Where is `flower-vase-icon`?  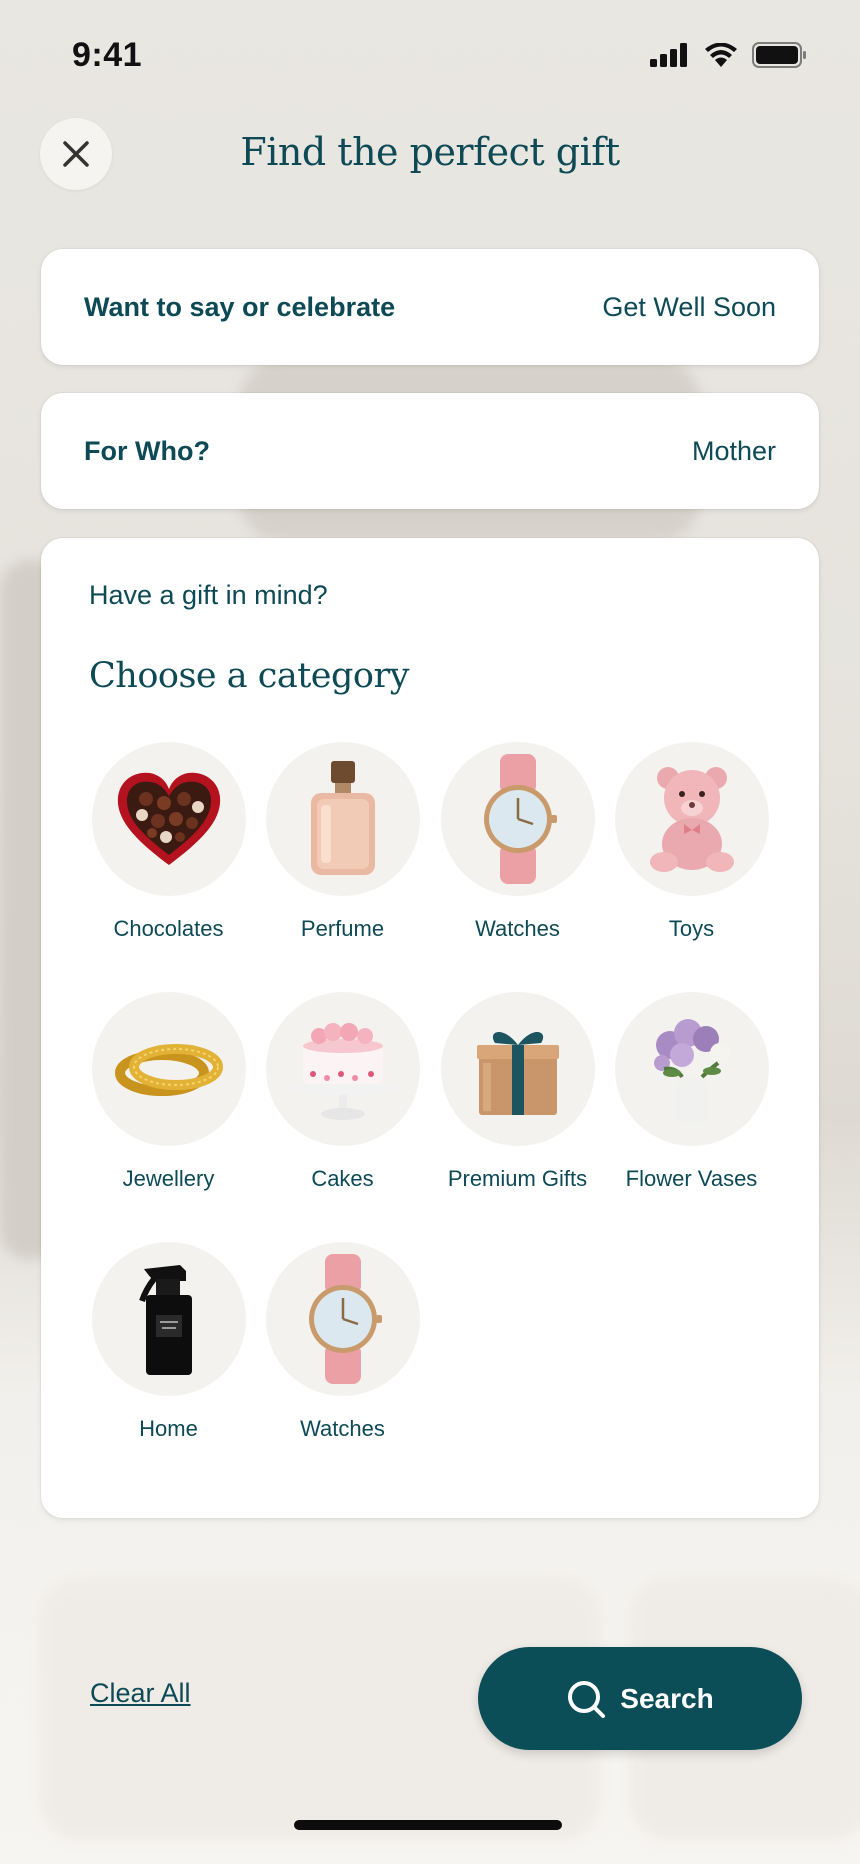
flower-vase-icon is located at coordinates (691, 1072).